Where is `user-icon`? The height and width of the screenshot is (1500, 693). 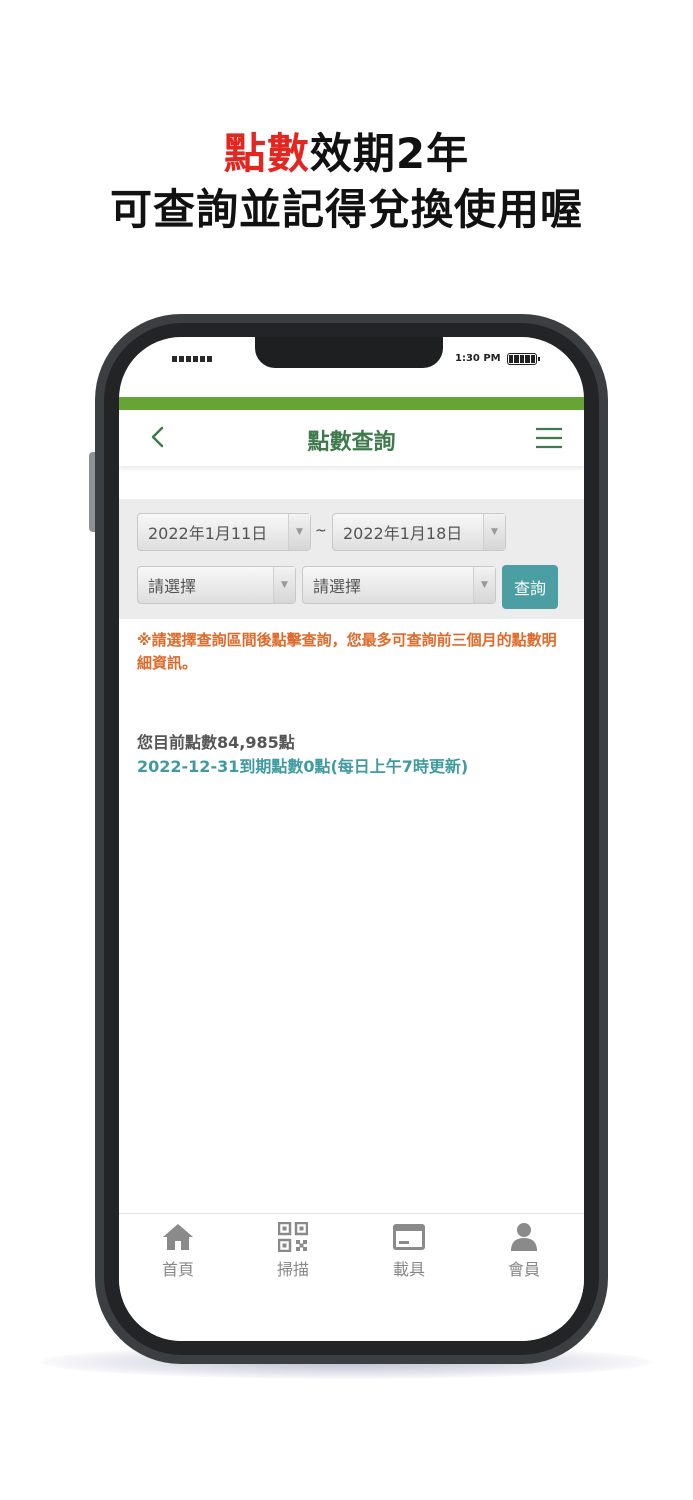 user-icon is located at coordinates (524, 1237).